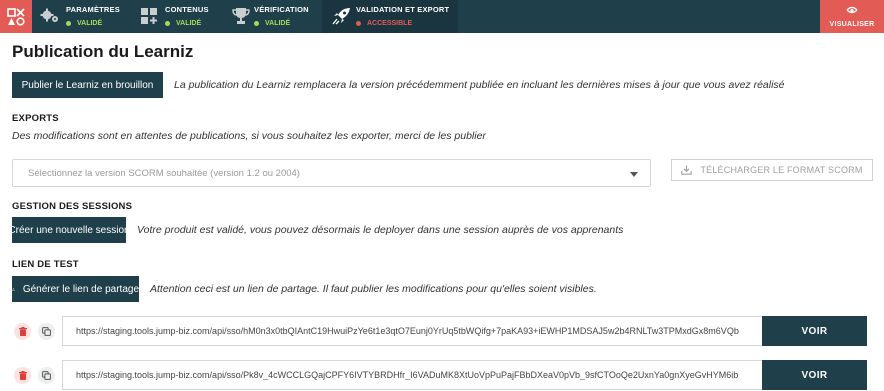 Image resolution: width=884 pixels, height=391 pixels. I want to click on sessions-heading: GESTION DES SESSIONS, so click(72, 206).